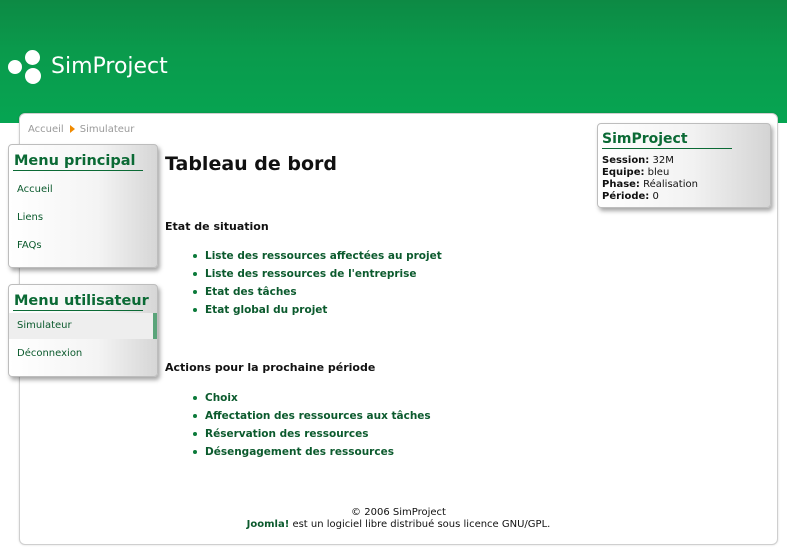  What do you see at coordinates (107, 129) in the screenshot?
I see `breadcrumb-item-simulateur: Simulateur` at bounding box center [107, 129].